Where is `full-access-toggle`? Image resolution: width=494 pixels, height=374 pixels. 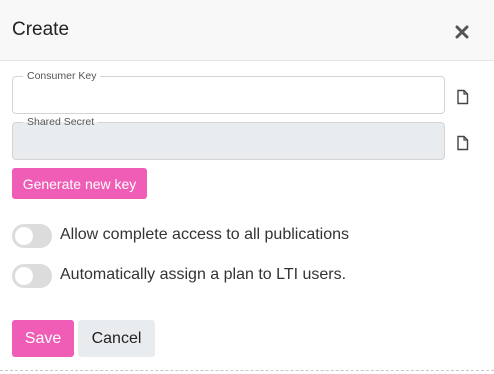
full-access-toggle is located at coordinates (32, 236).